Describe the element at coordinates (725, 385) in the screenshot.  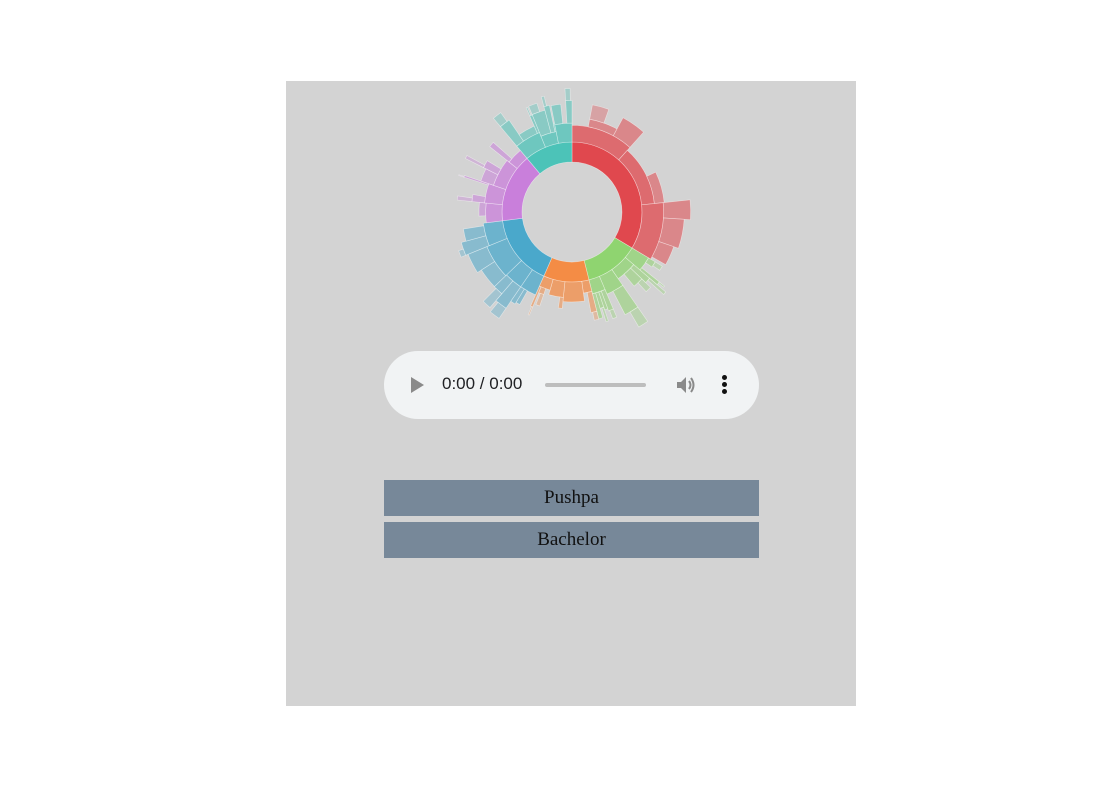
I see `more-options-icon` at that location.